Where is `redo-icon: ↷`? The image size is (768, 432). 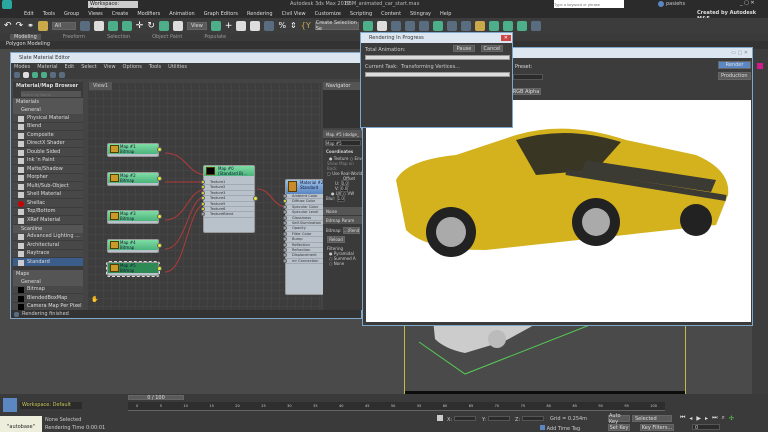 redo-icon: ↷ is located at coordinates (20, 26).